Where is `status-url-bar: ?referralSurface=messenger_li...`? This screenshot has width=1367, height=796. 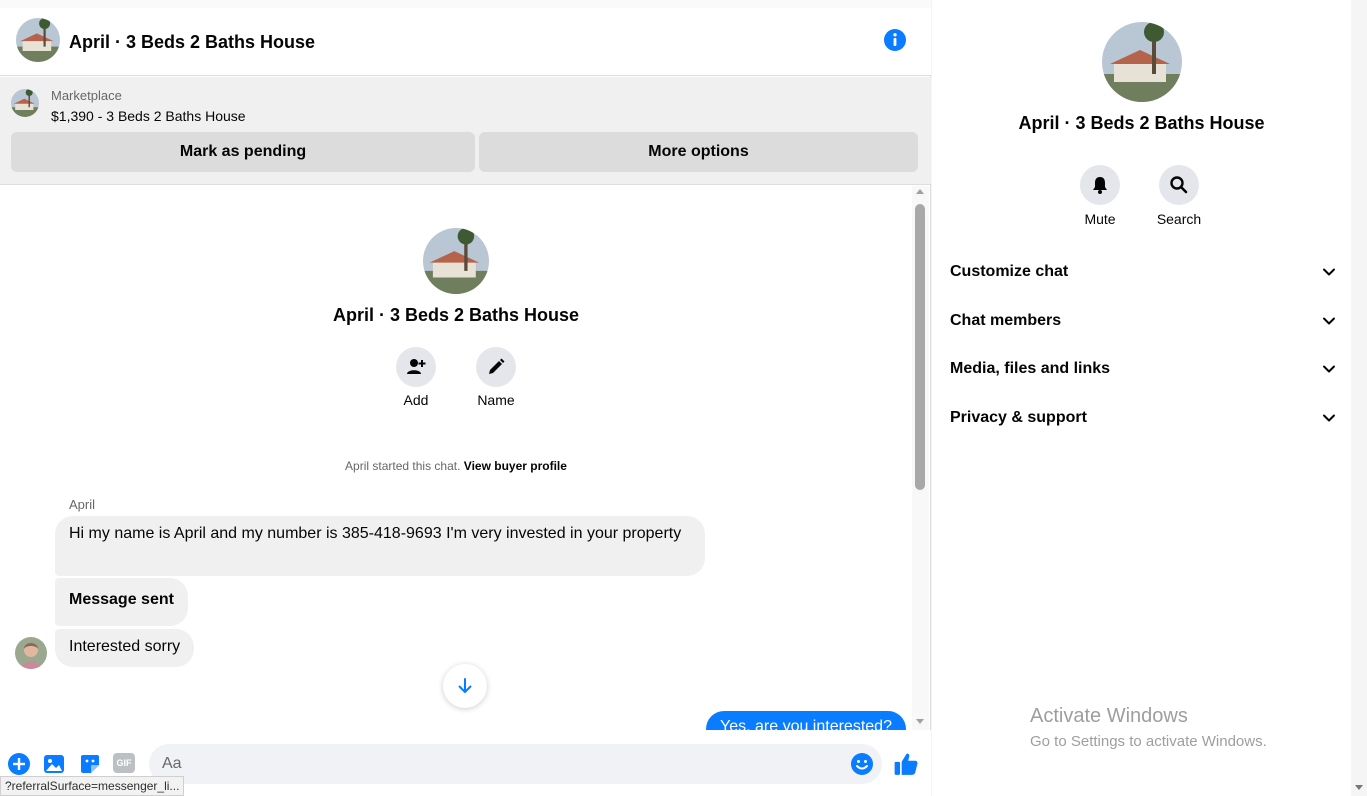
status-url-bar: ?referralSurface=messenger_li... is located at coordinates (92, 786).